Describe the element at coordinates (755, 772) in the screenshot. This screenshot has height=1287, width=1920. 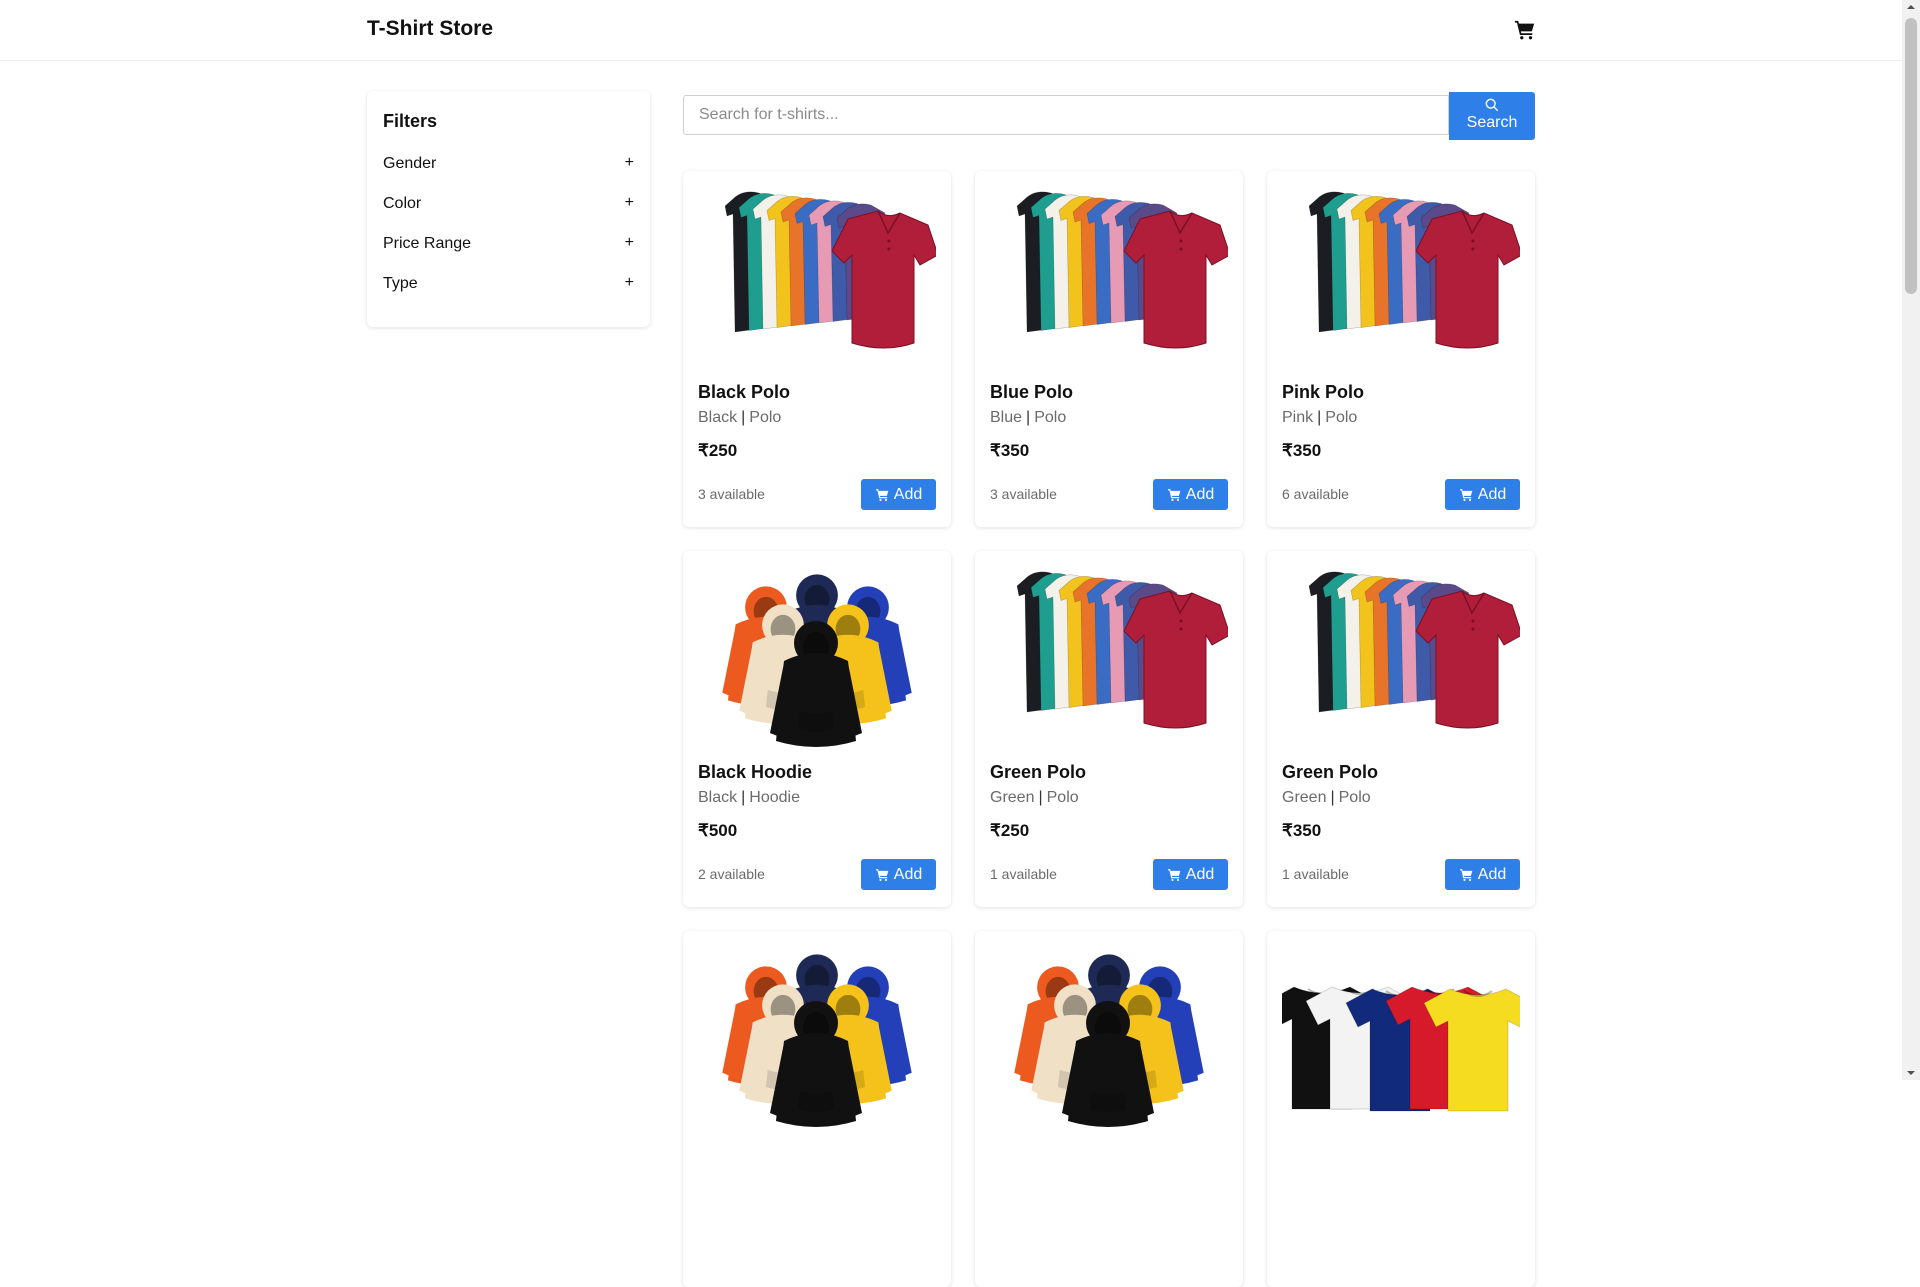
I see `product-name: Black Hoodie` at that location.